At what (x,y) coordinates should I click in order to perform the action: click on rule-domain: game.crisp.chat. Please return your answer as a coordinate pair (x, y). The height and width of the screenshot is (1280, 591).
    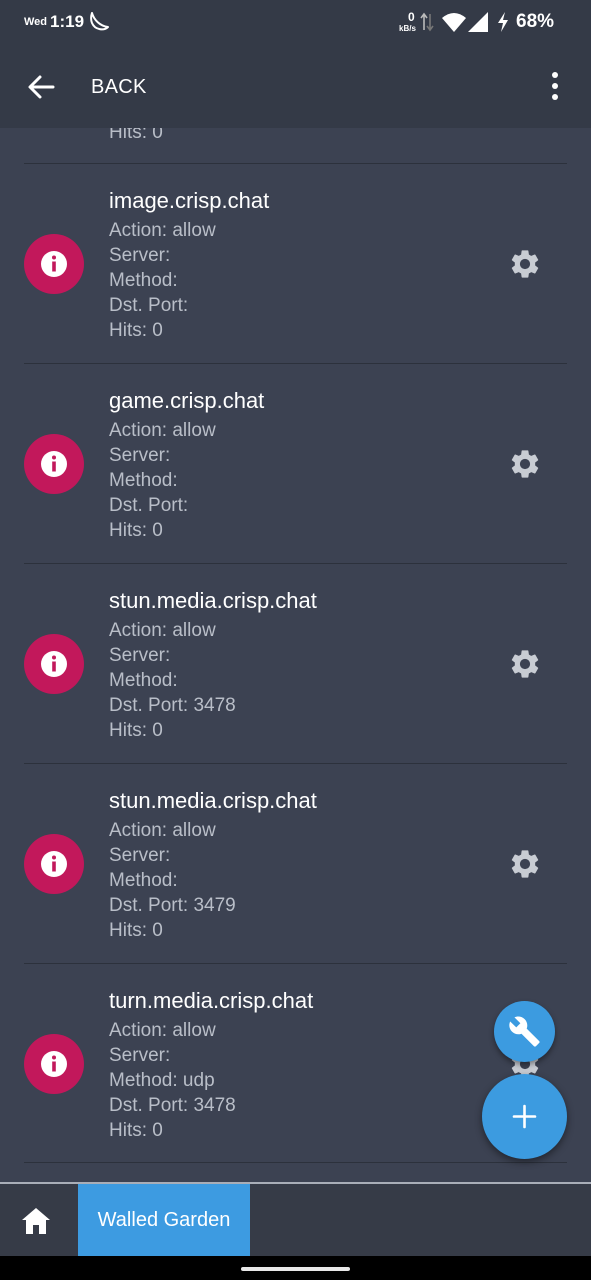
    Looking at the image, I should click on (187, 400).